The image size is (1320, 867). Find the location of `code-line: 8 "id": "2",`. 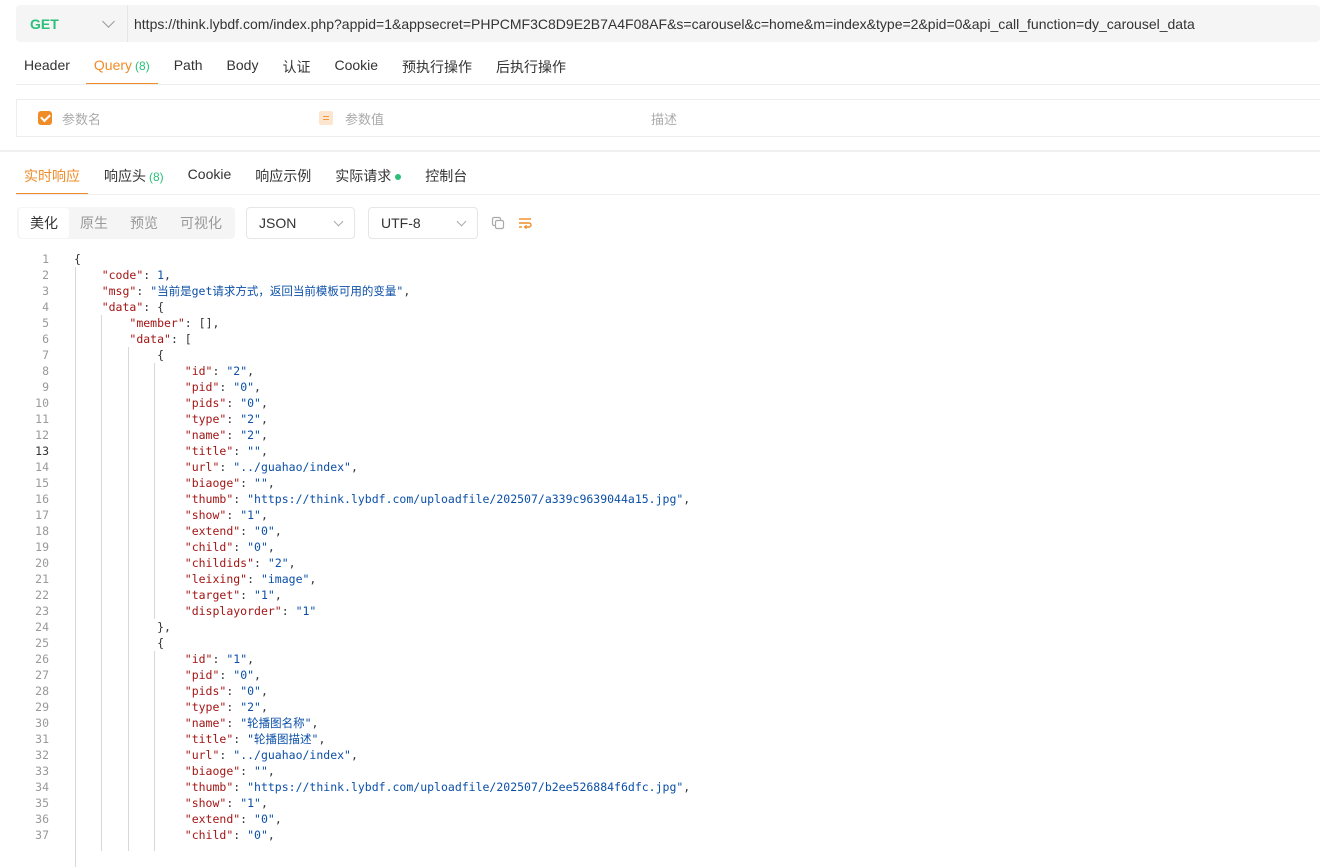

code-line: 8 "id": "2", is located at coordinates (660, 371).